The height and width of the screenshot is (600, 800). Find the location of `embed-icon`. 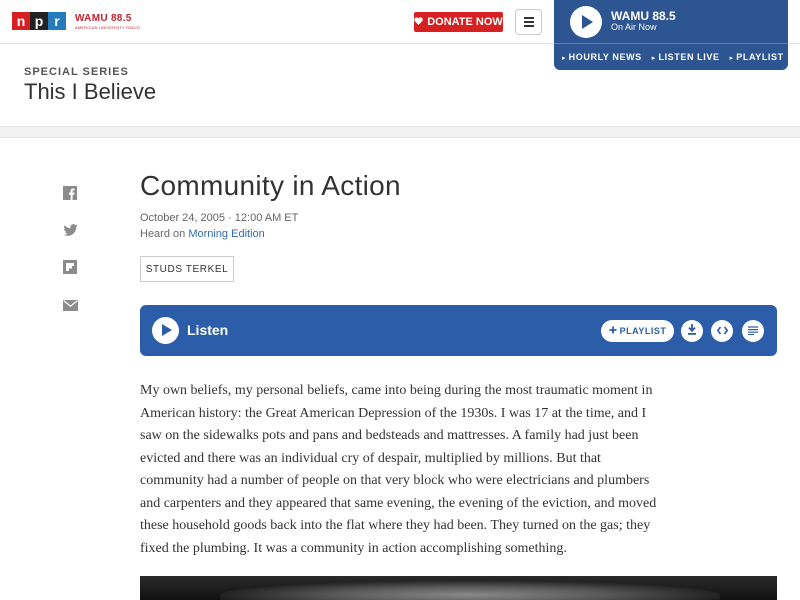

embed-icon is located at coordinates (722, 331).